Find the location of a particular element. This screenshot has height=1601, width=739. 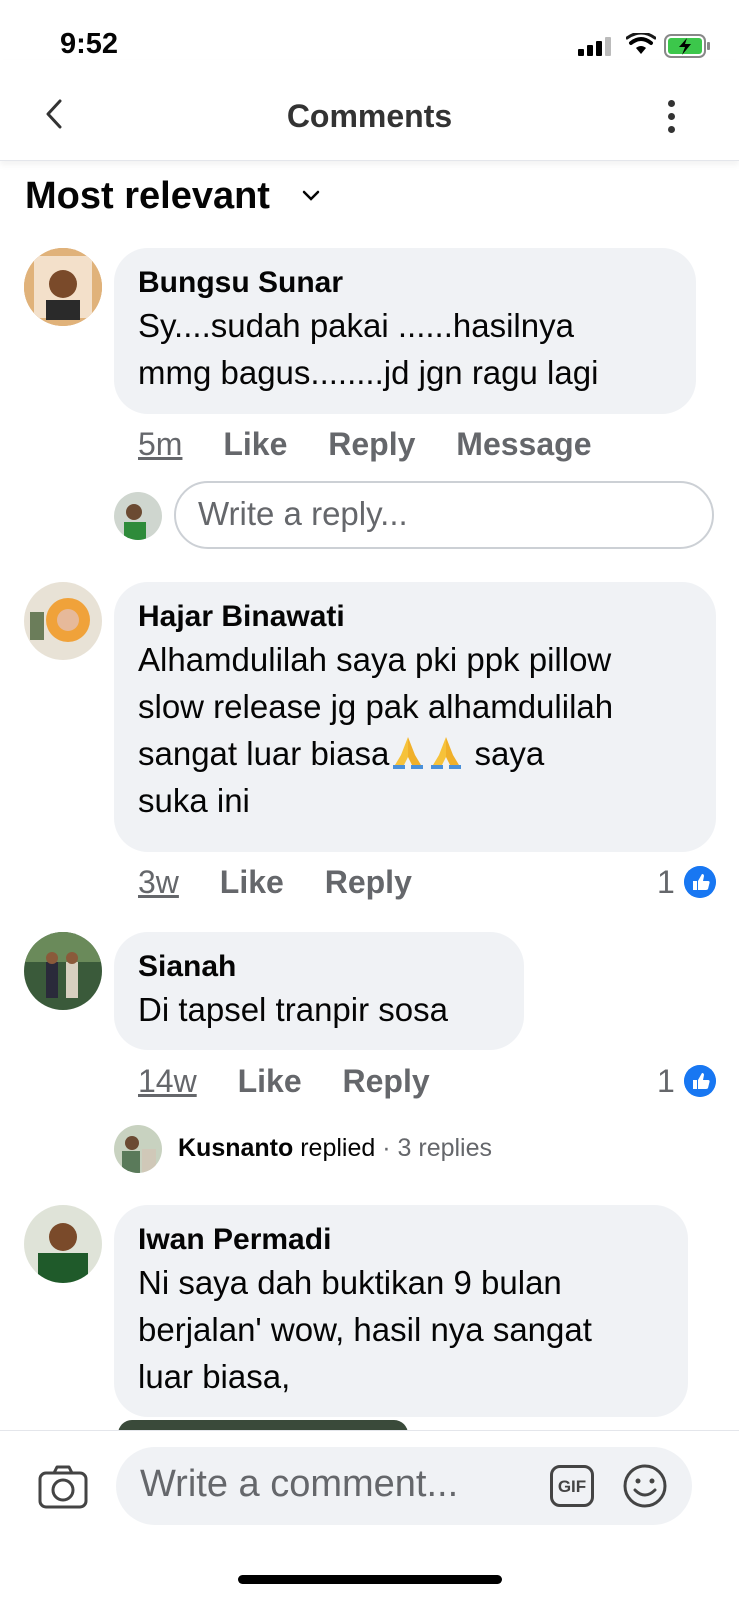

comment-actions: 14w Like Reply is located at coordinates (300, 1081).